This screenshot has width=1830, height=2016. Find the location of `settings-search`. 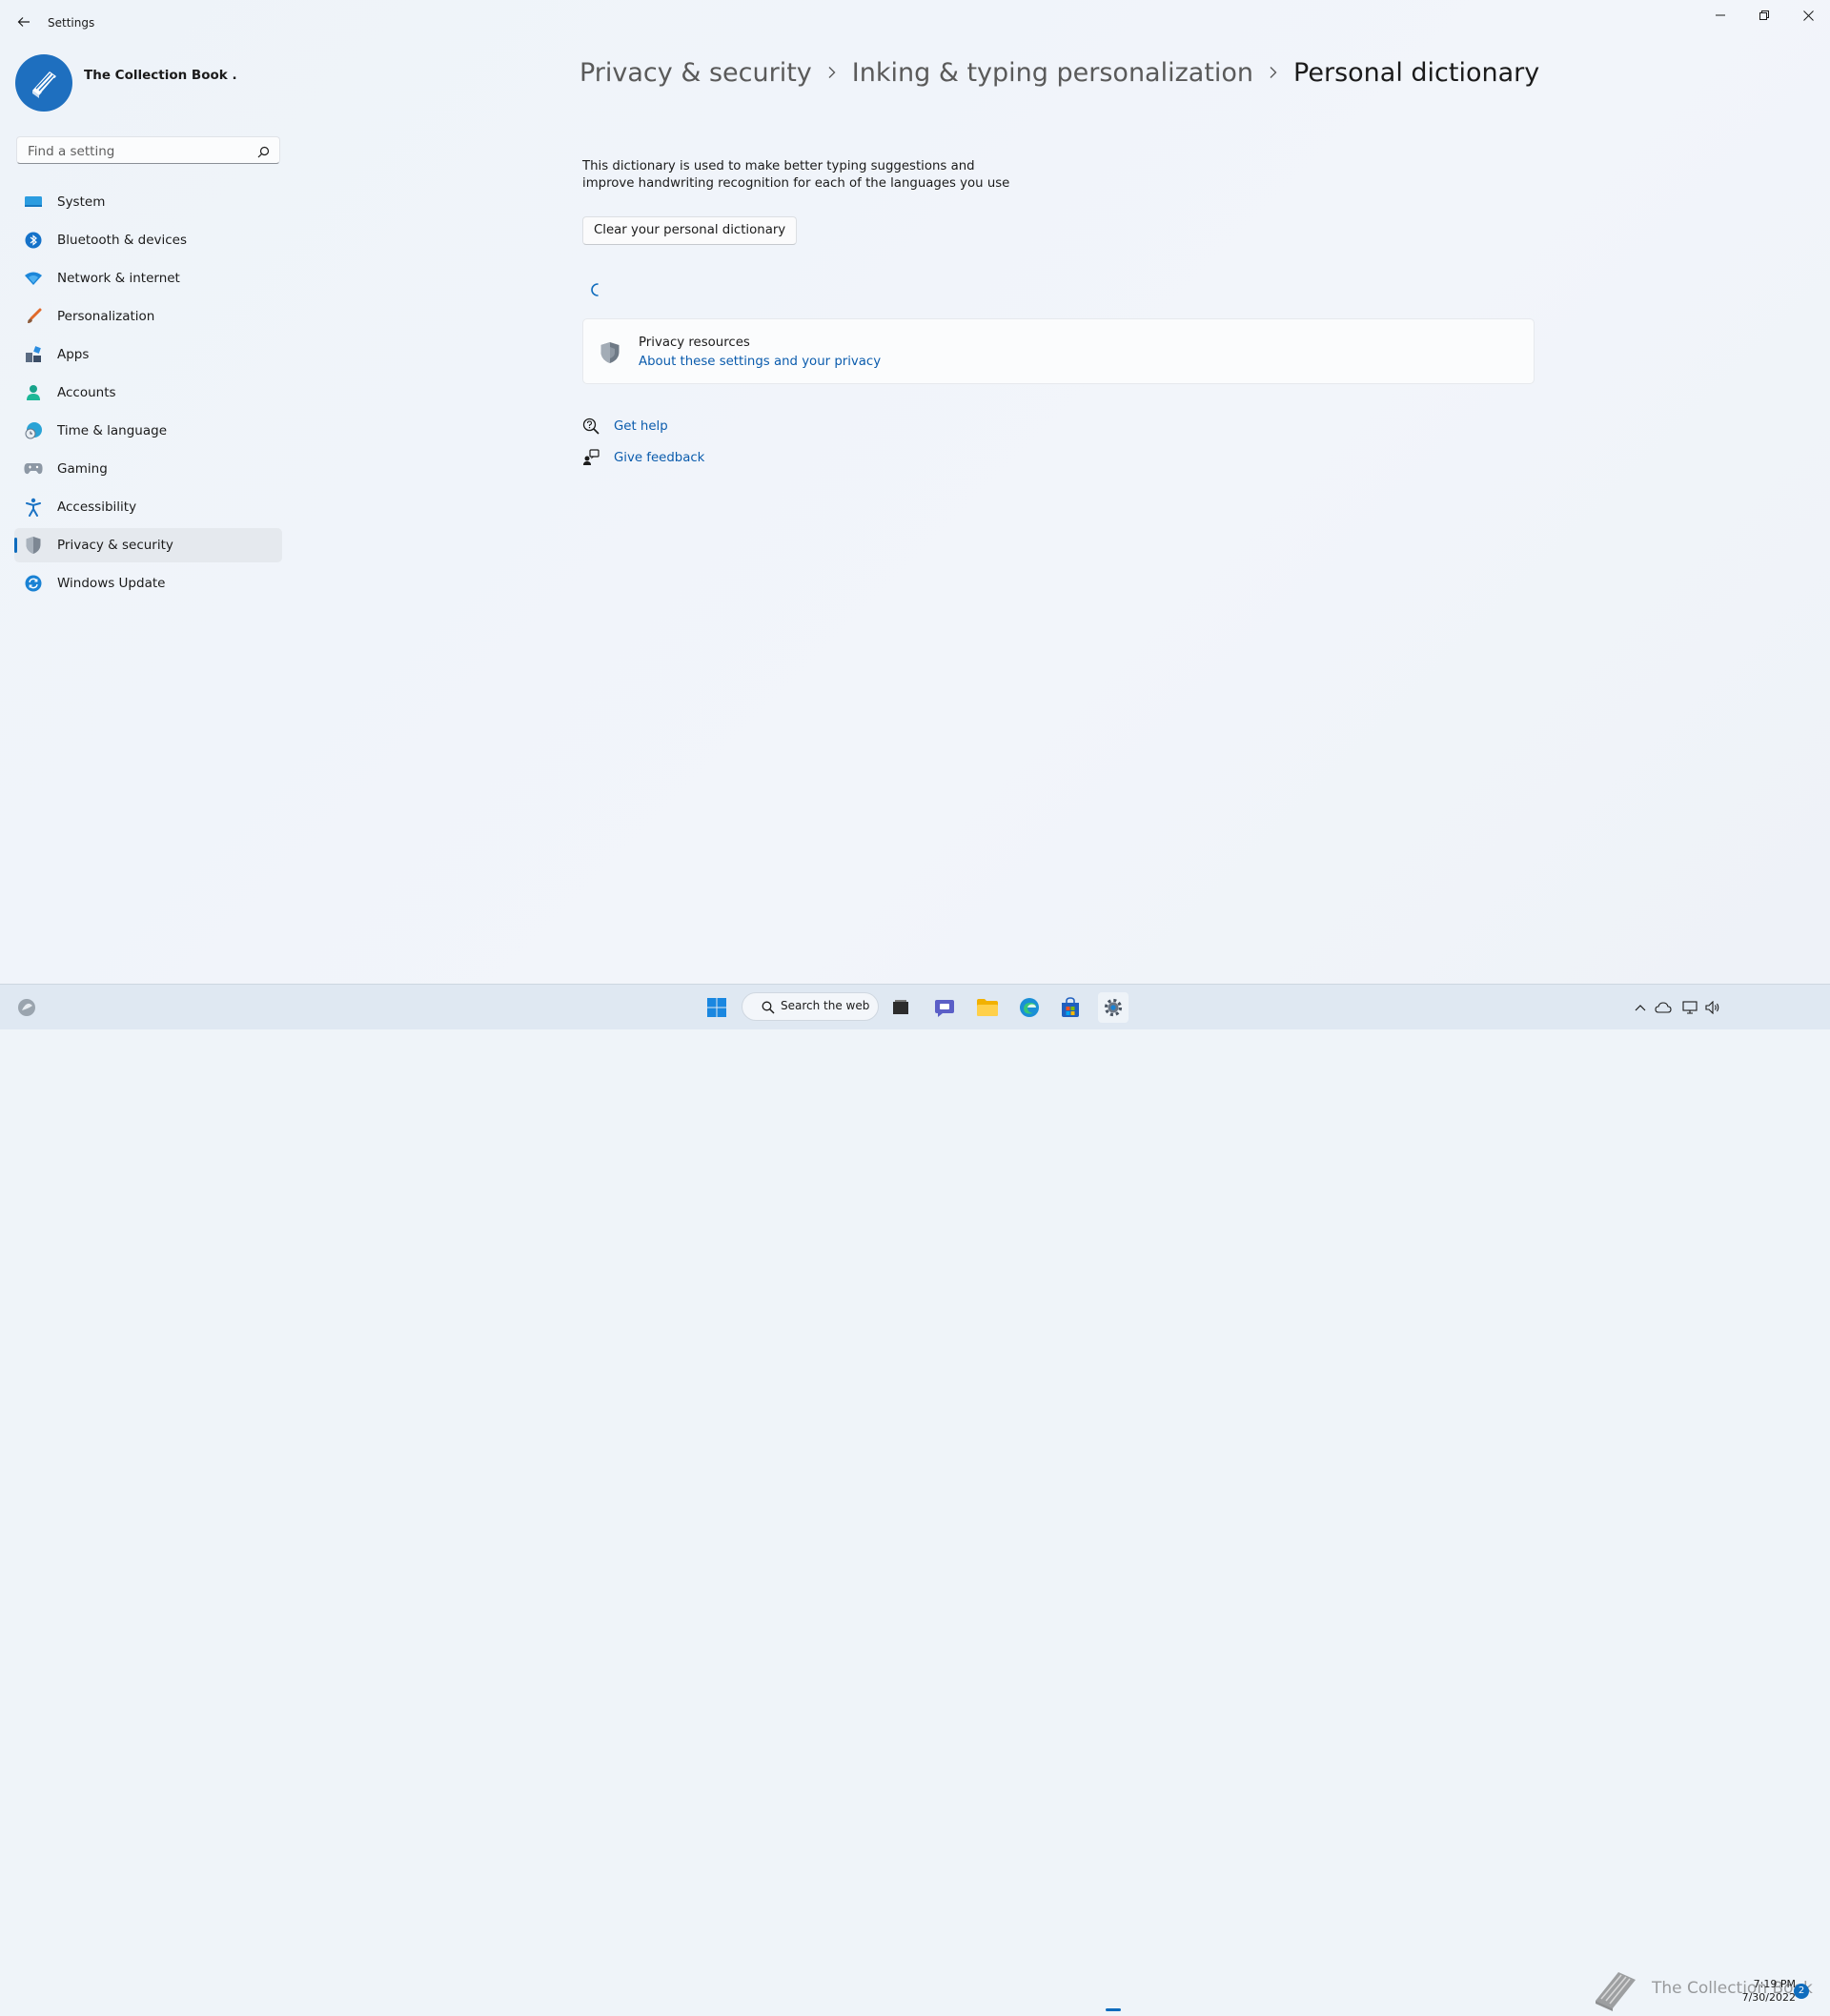

settings-search is located at coordinates (148, 150).